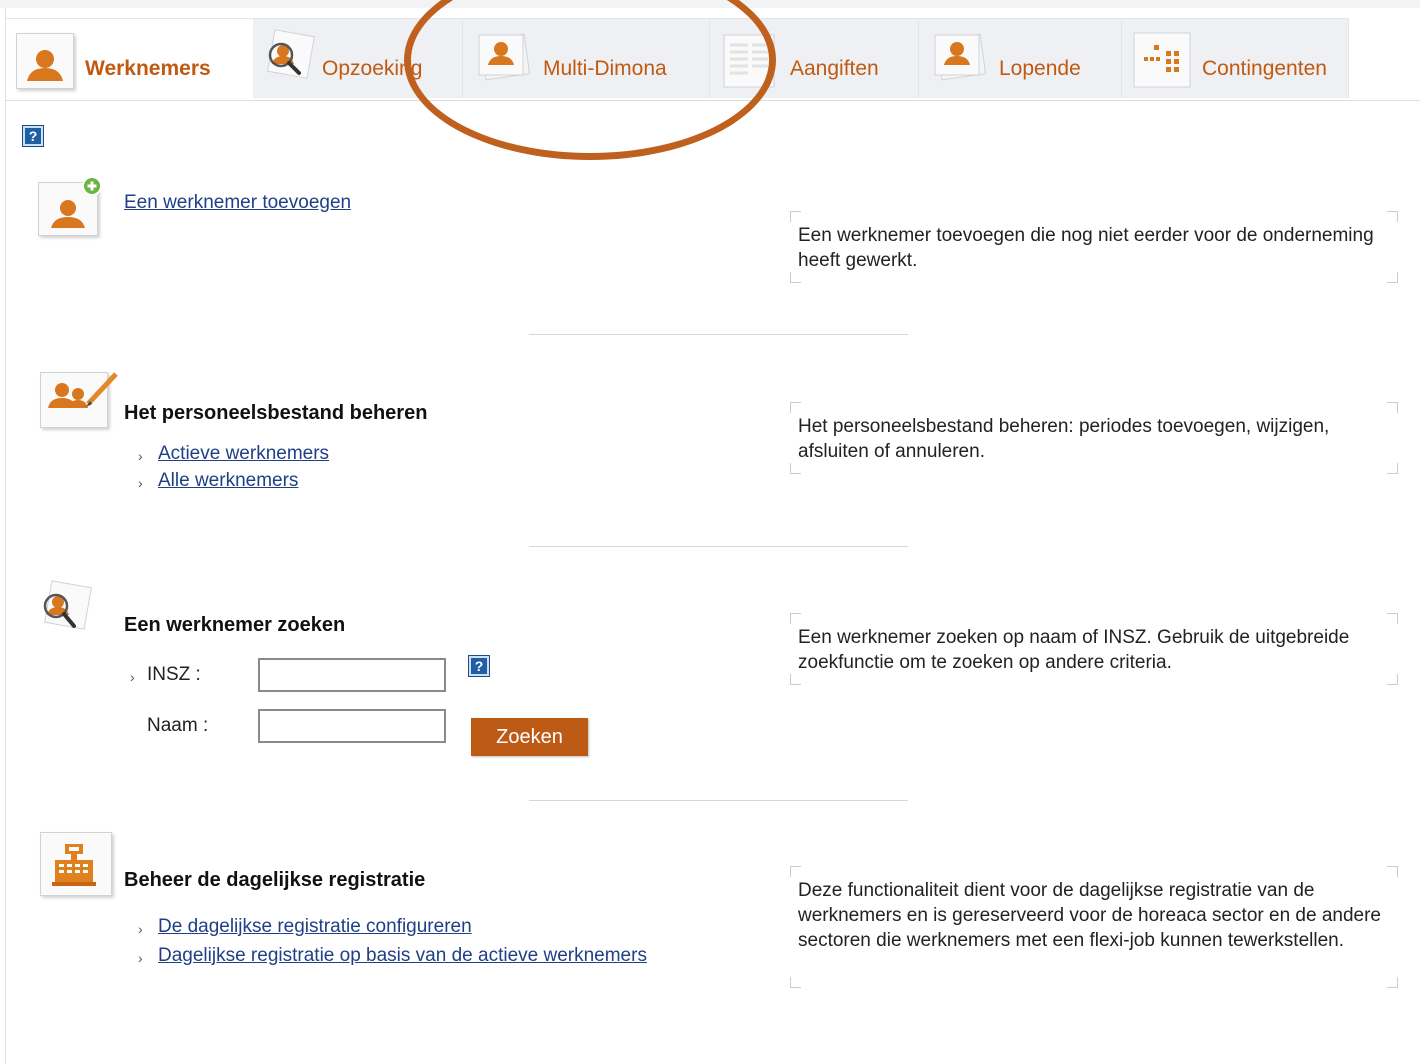  I want to click on add-person-icon, so click(71, 208).